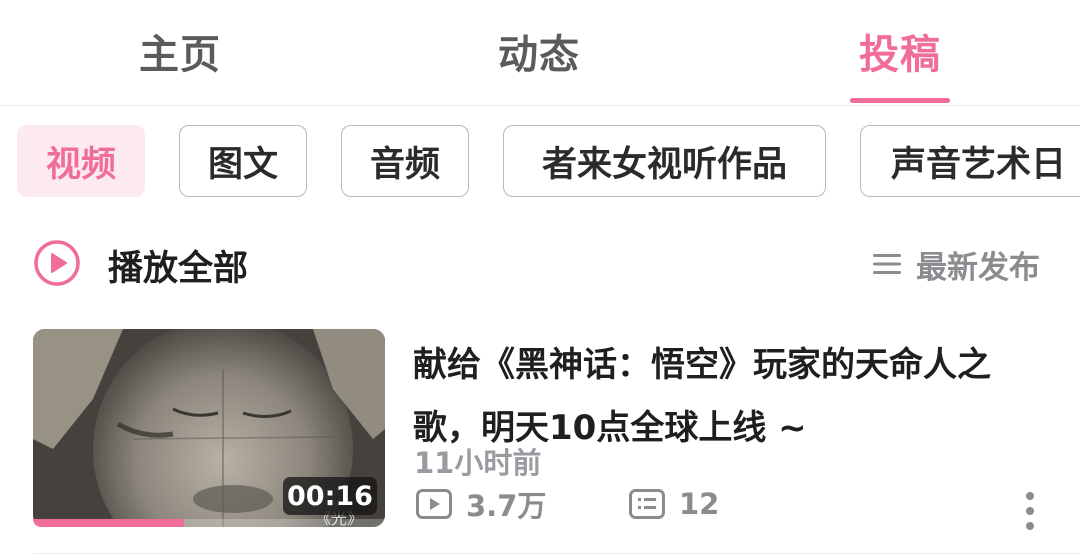 This screenshot has height=559, width=1080. What do you see at coordinates (900, 51) in the screenshot?
I see `tab-posts: 投稿` at bounding box center [900, 51].